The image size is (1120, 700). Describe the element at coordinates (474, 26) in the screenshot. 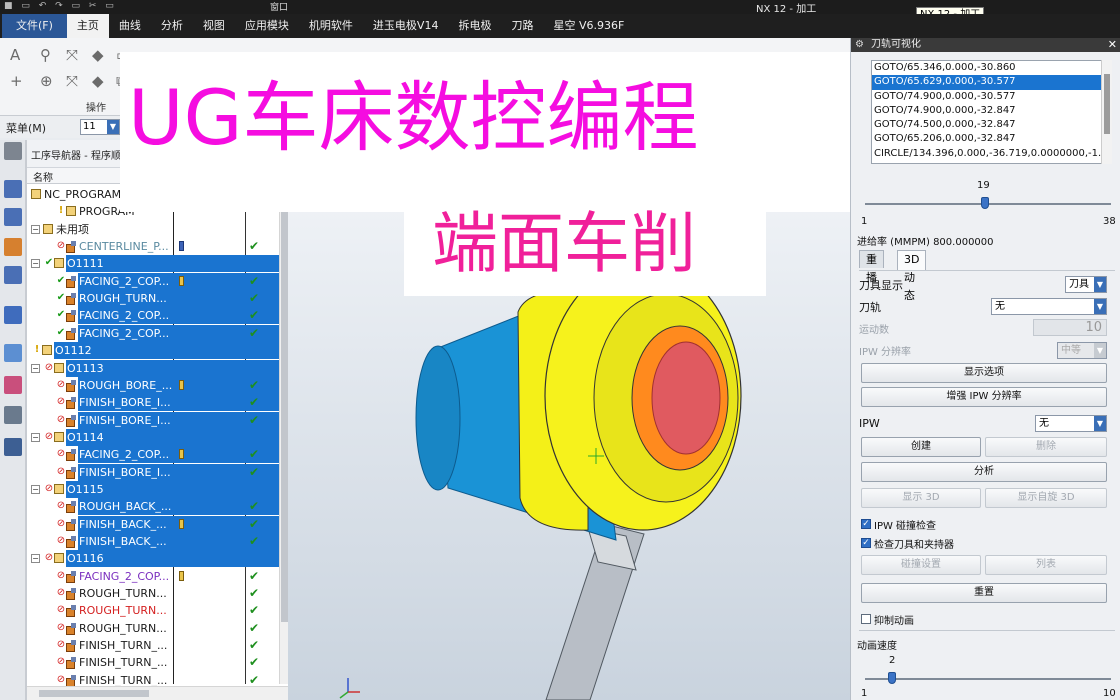

I see `menu-item-8: 拆电极` at that location.